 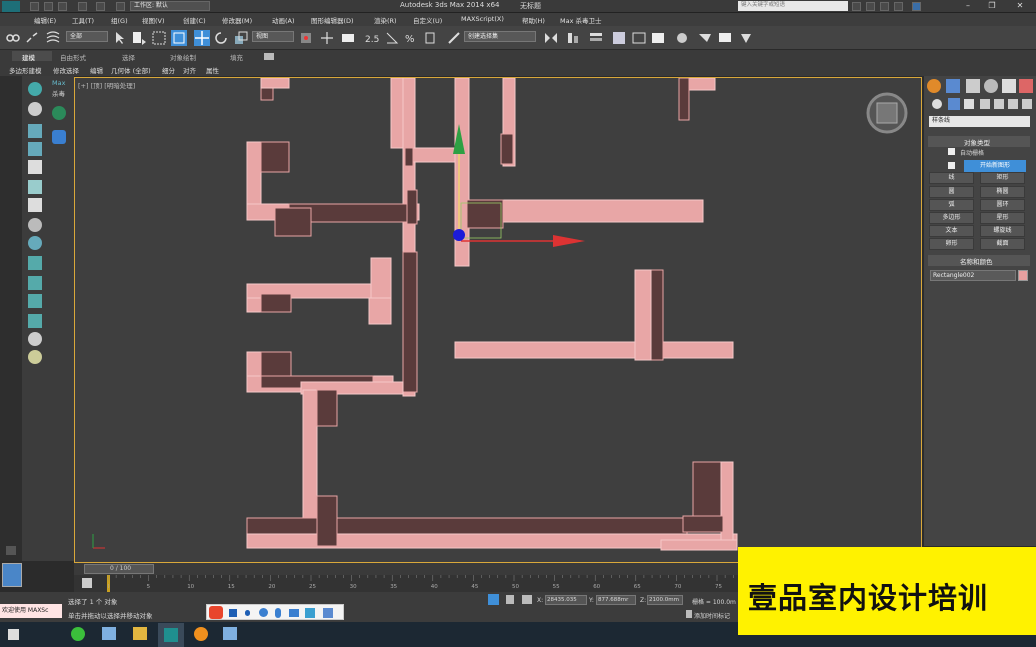 I want to click on taskbar-app-pc-icon, so click(x=109, y=633).